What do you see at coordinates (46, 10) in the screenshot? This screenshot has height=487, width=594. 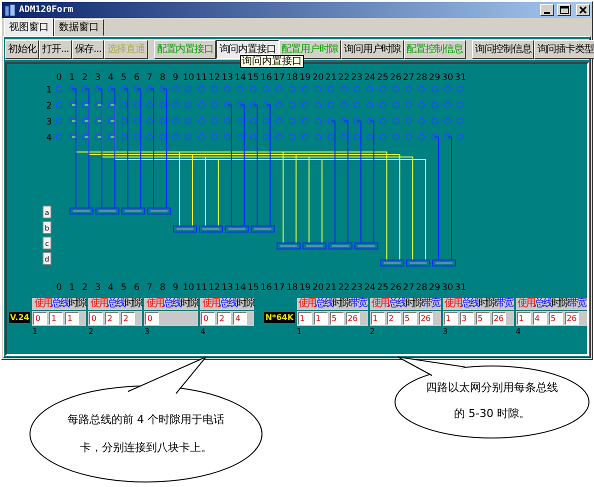 I see `window-title: ADM120Form` at bounding box center [46, 10].